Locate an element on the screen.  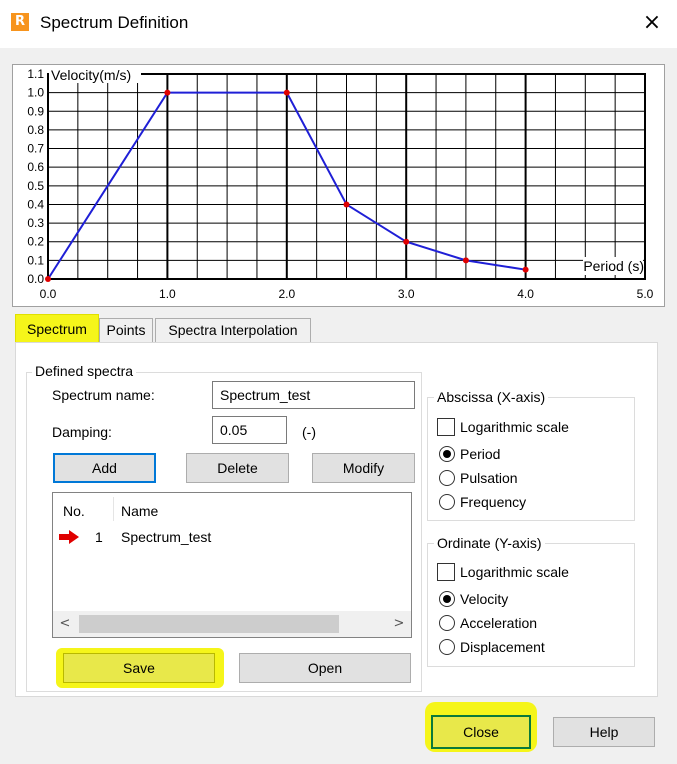
abscissa-log-label: Logarithmic scale is located at coordinates (514, 427).